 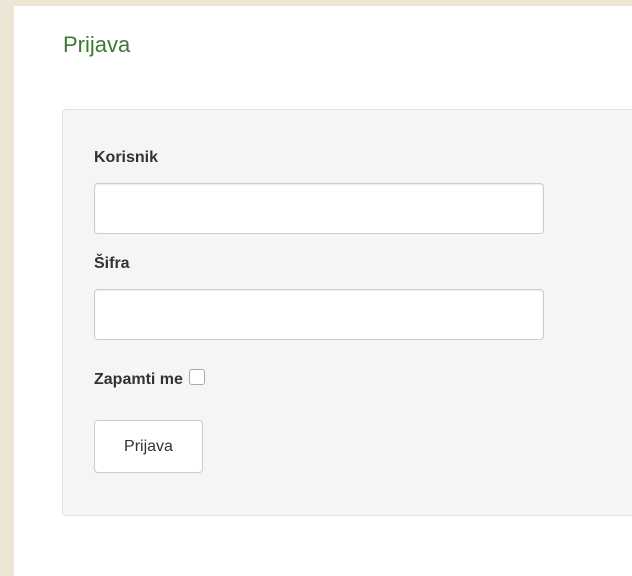 I want to click on username-label: Korisnik, so click(x=126, y=157).